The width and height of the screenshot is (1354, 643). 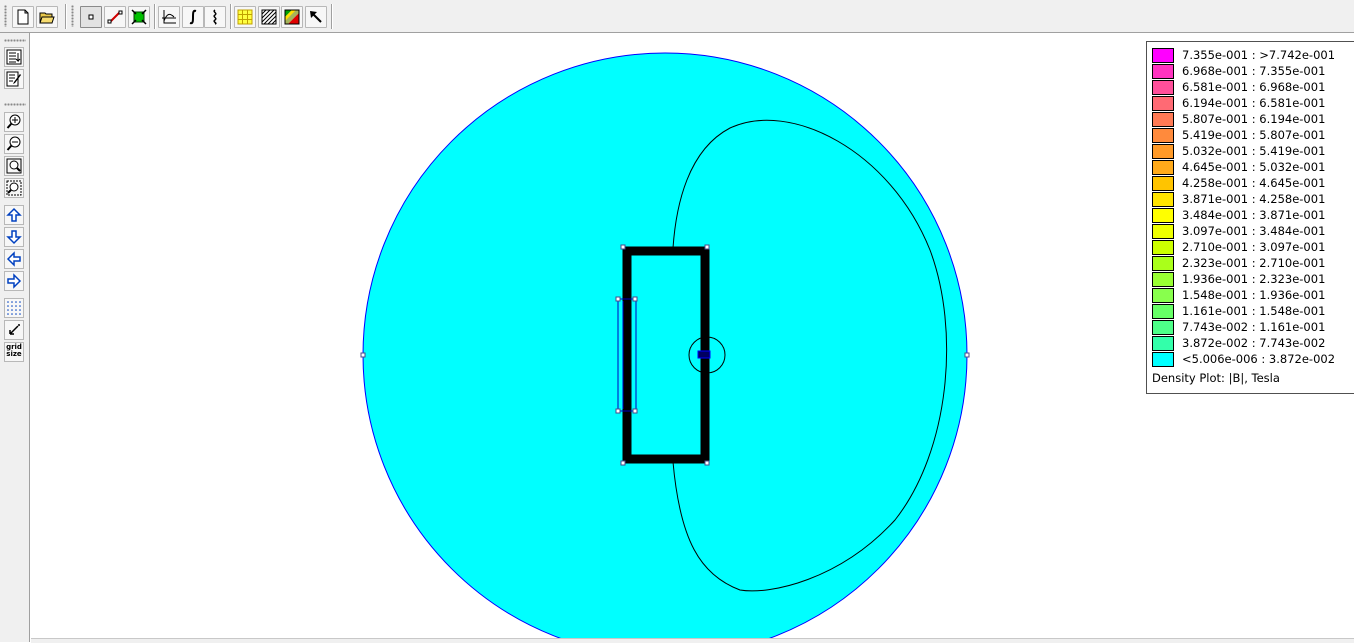 I want to click on new-file-icon, so click(x=23, y=17).